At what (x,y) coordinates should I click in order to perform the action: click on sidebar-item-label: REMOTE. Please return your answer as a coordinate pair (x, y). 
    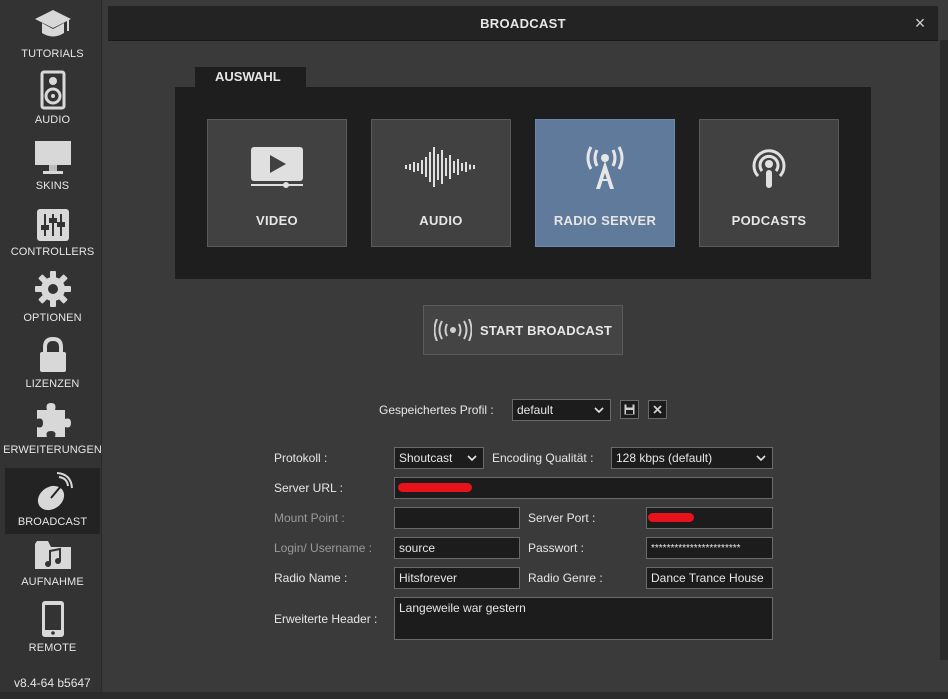
    Looking at the image, I should click on (52, 648).